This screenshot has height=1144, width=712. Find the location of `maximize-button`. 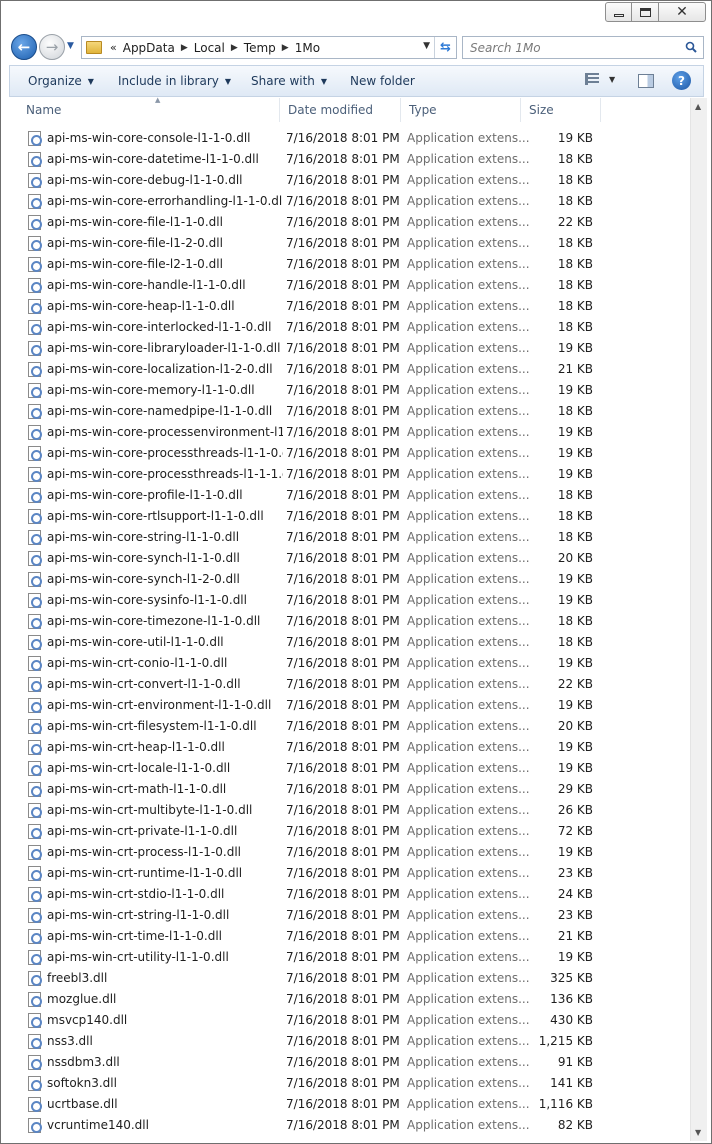

maximize-button is located at coordinates (645, 12).